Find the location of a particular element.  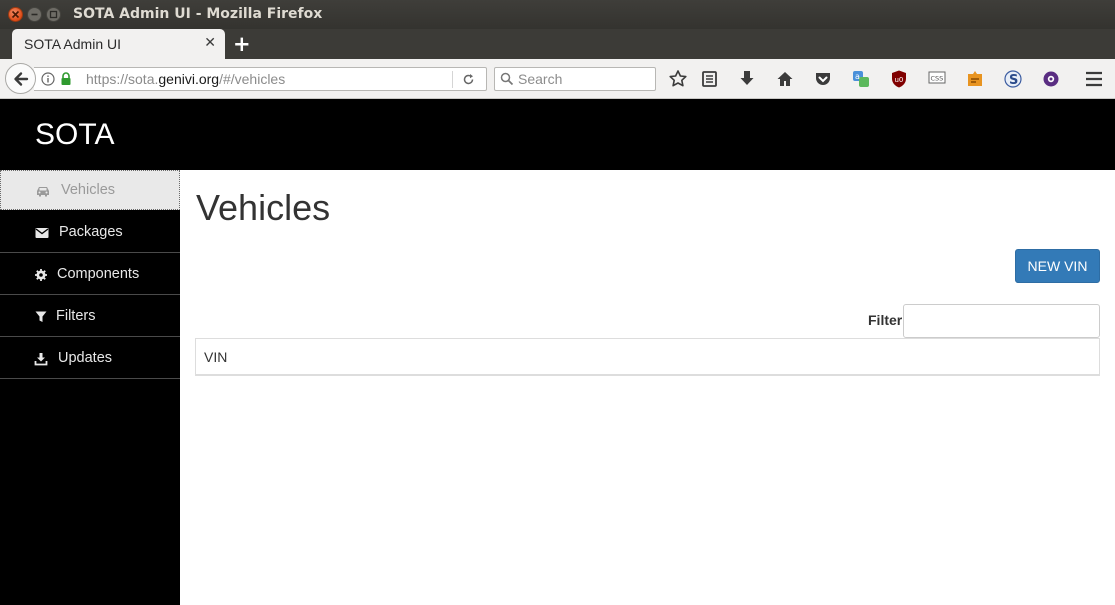

ublock-icon: u0 is located at coordinates (899, 79).